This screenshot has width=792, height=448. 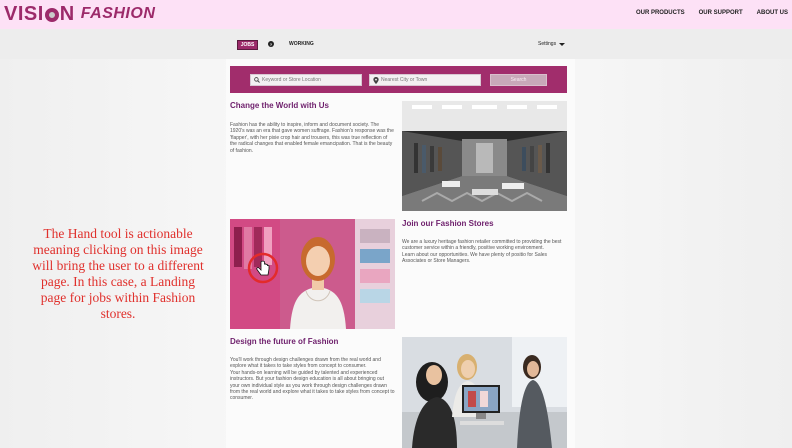 I want to click on store-interior-photo, so click(x=484, y=156).